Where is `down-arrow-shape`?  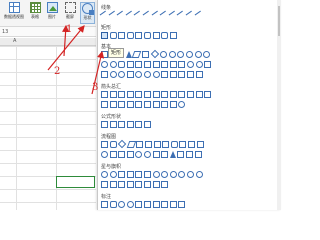
down-arrow-shape is located at coordinates (130, 94).